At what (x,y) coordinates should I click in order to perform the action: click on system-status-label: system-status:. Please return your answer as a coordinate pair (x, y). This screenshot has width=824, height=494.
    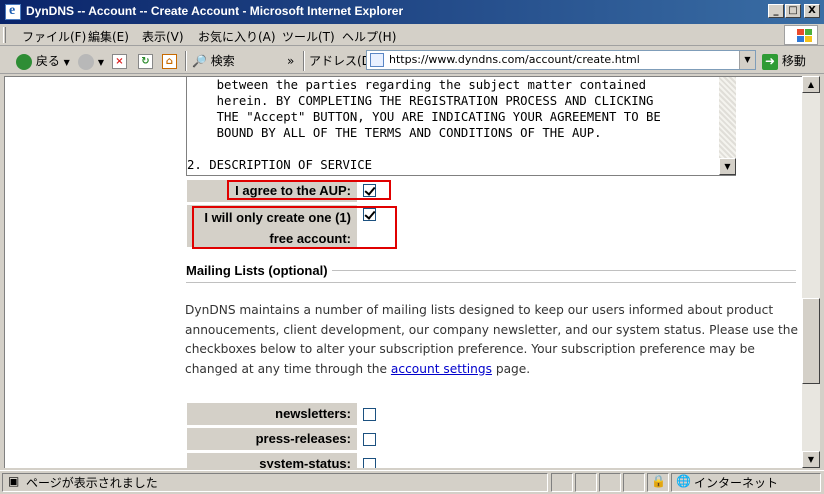
    Looking at the image, I should click on (272, 460).